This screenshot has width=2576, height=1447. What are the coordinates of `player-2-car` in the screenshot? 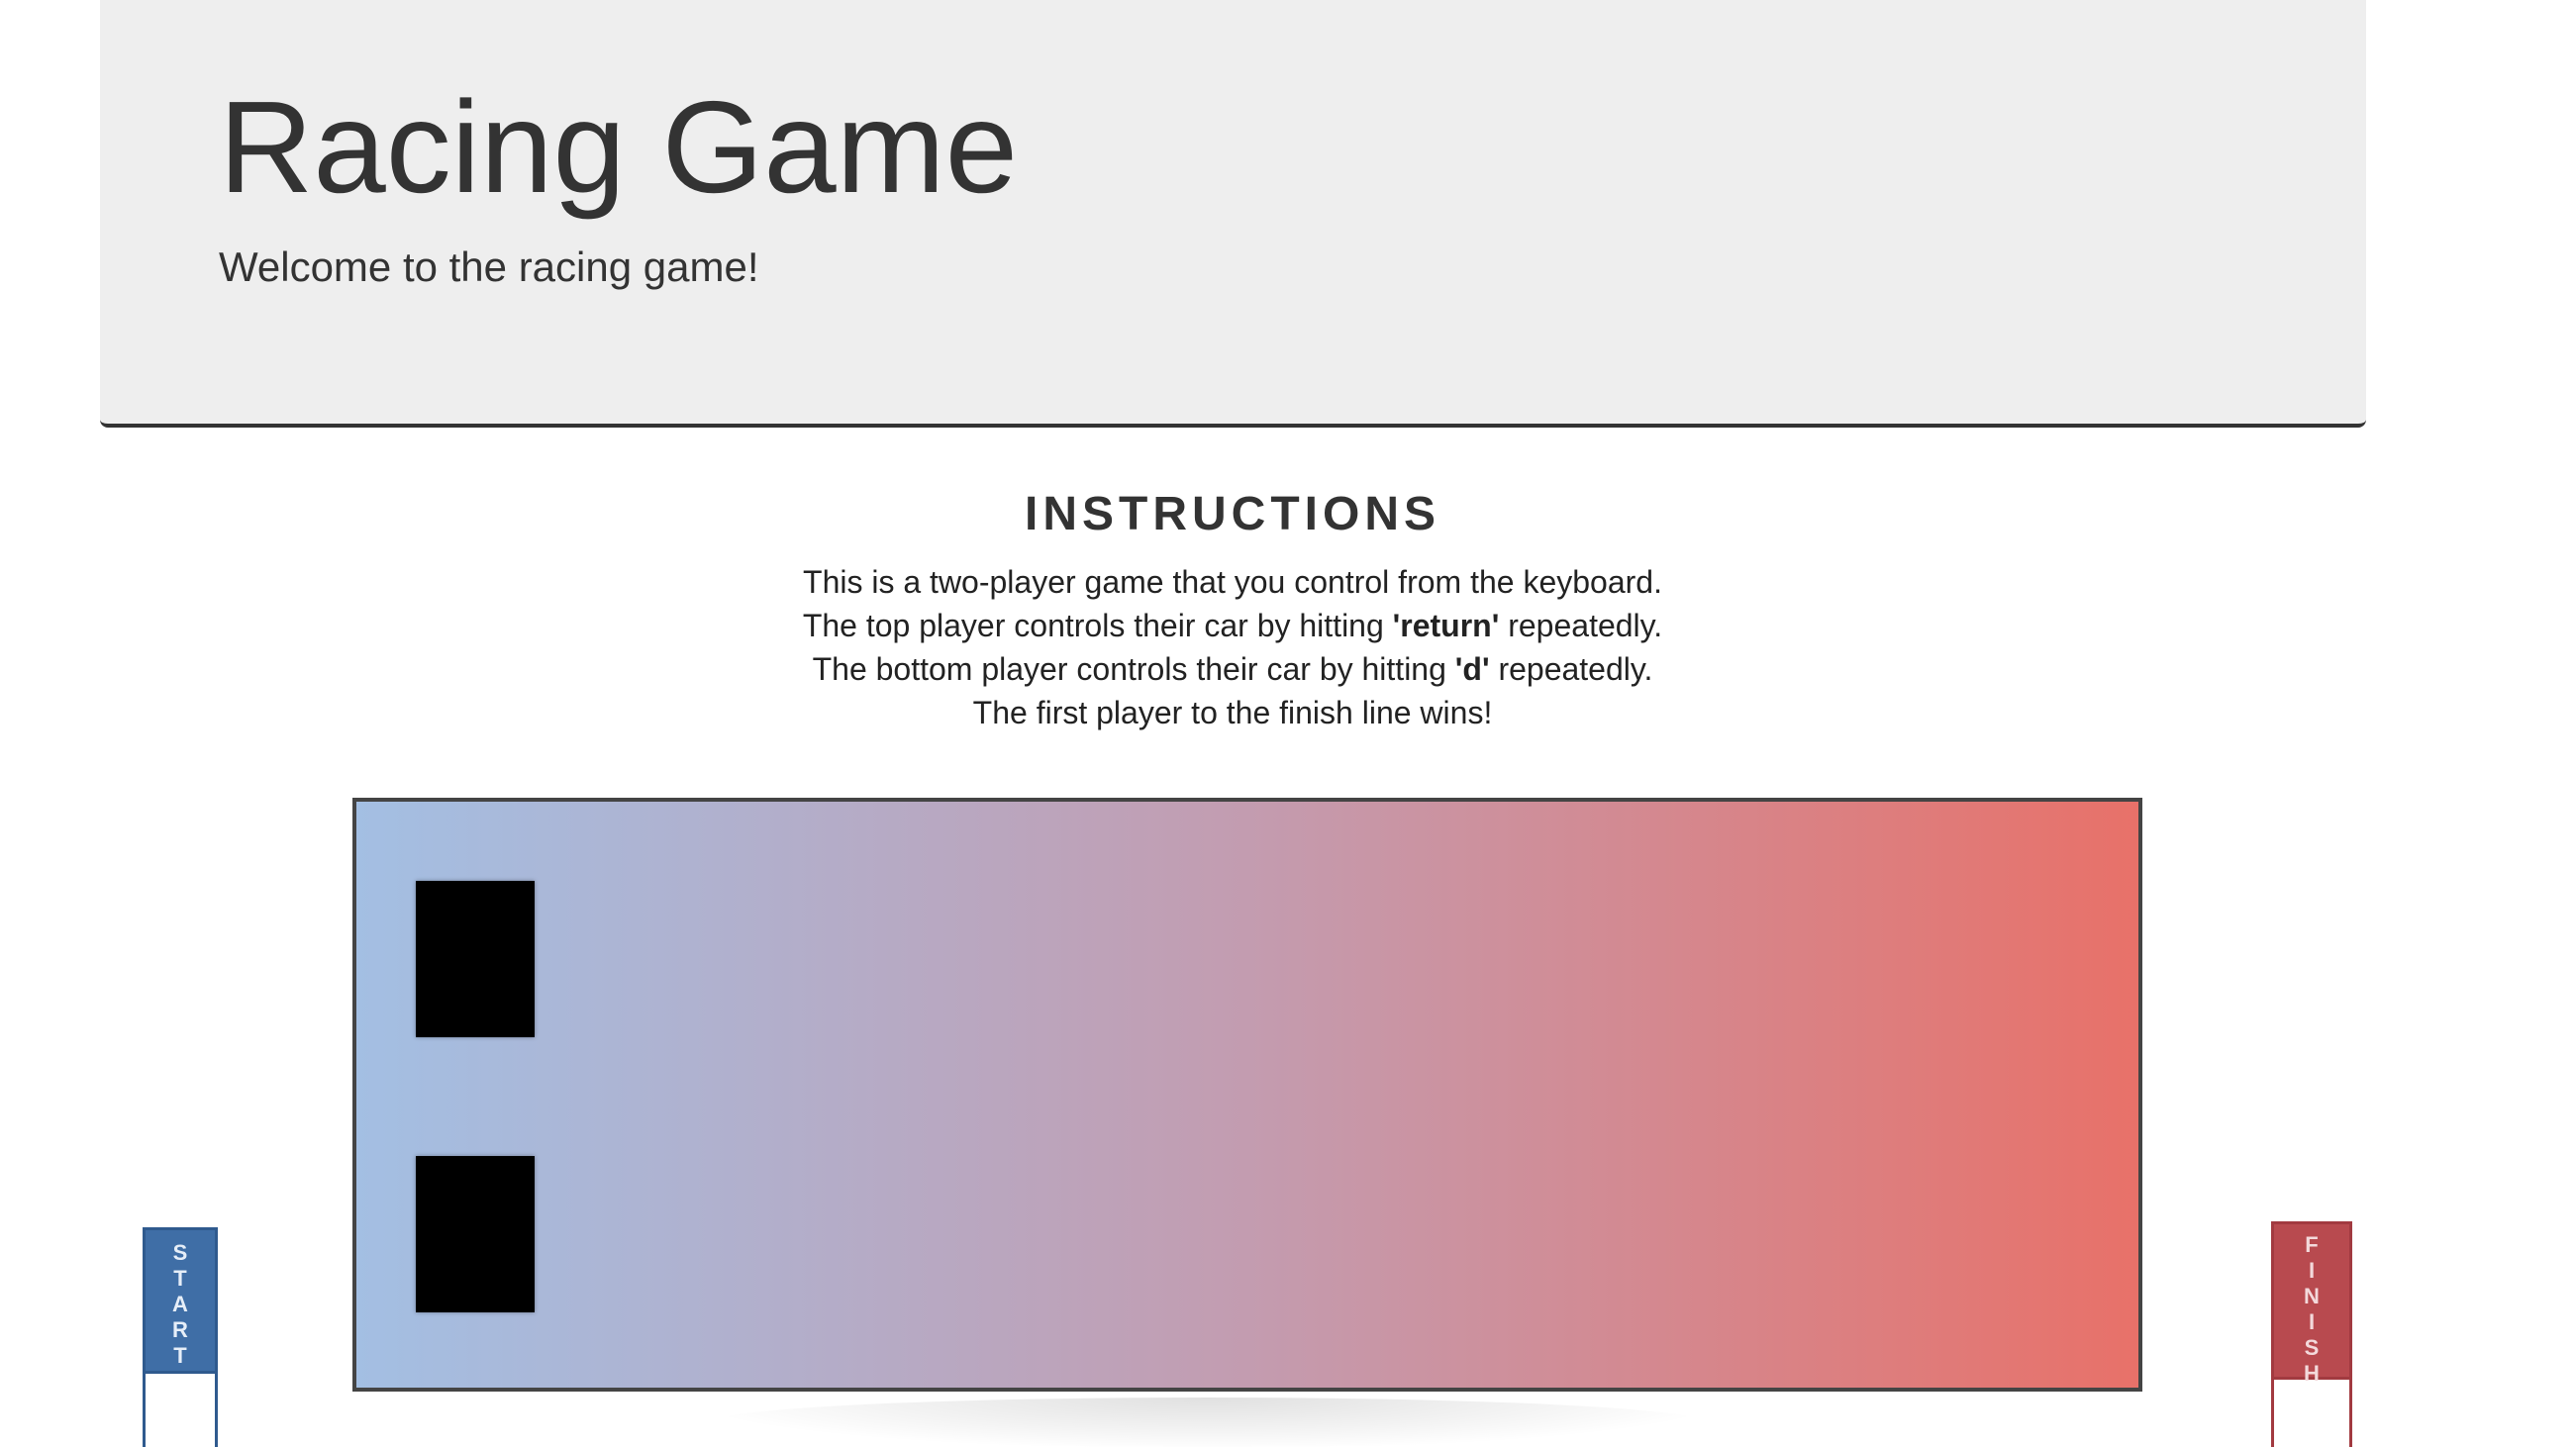 It's located at (475, 1234).